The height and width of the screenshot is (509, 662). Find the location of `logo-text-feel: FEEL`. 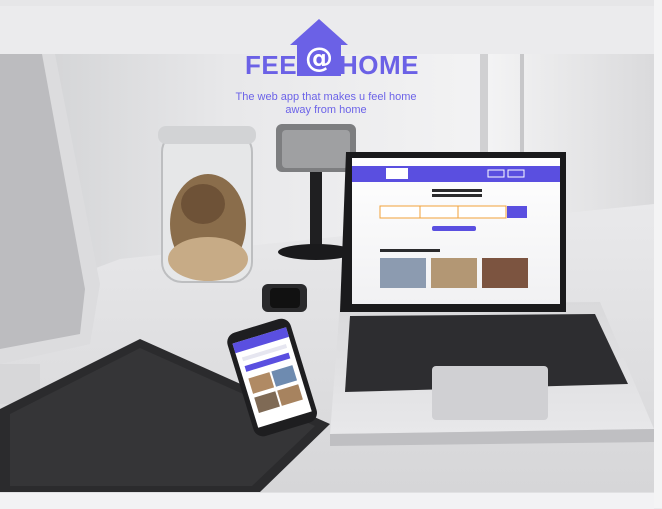

logo-text-feel: FEEL is located at coordinates (279, 65).